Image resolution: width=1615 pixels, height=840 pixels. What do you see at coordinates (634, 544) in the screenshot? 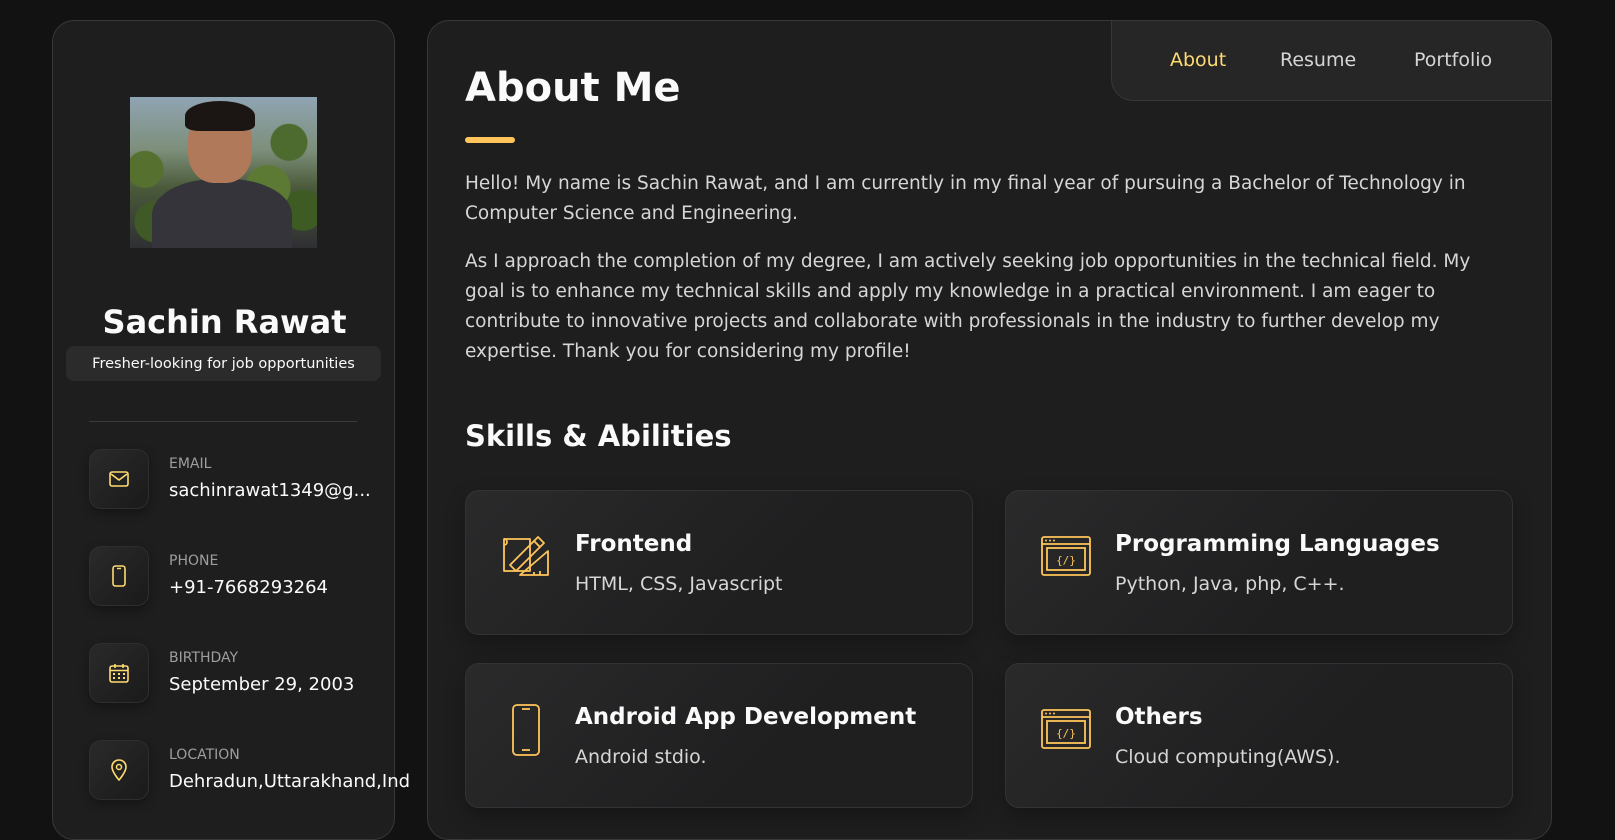
I see `skill-title: Frontend` at bounding box center [634, 544].